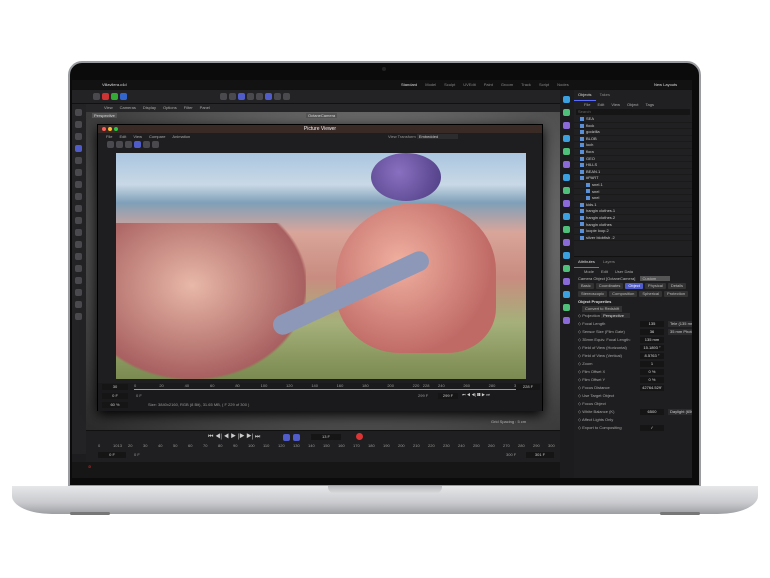  I want to click on attributes-tab: Attributes, so click(586, 262).